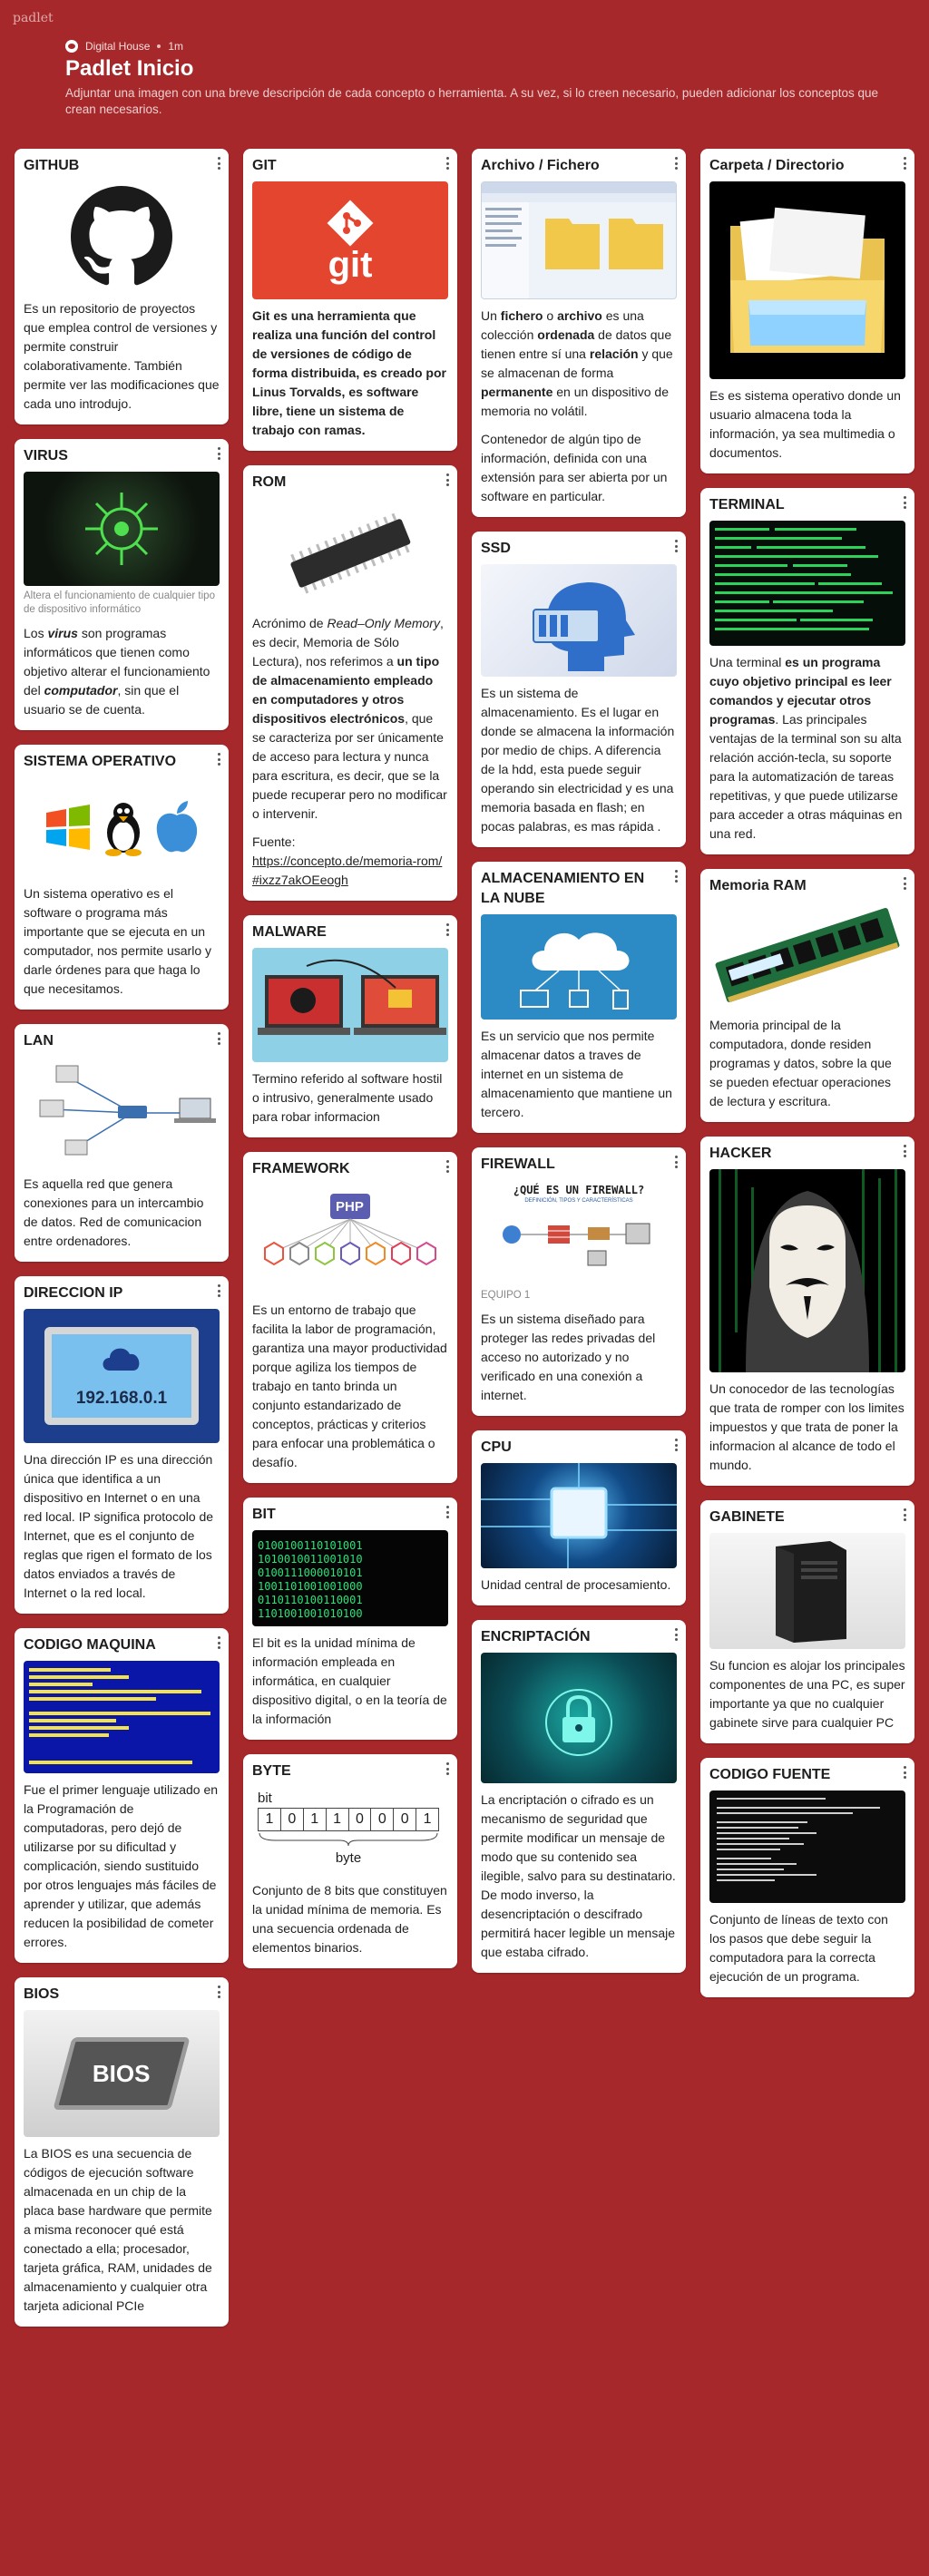  I want to click on ssd-image, so click(579, 620).